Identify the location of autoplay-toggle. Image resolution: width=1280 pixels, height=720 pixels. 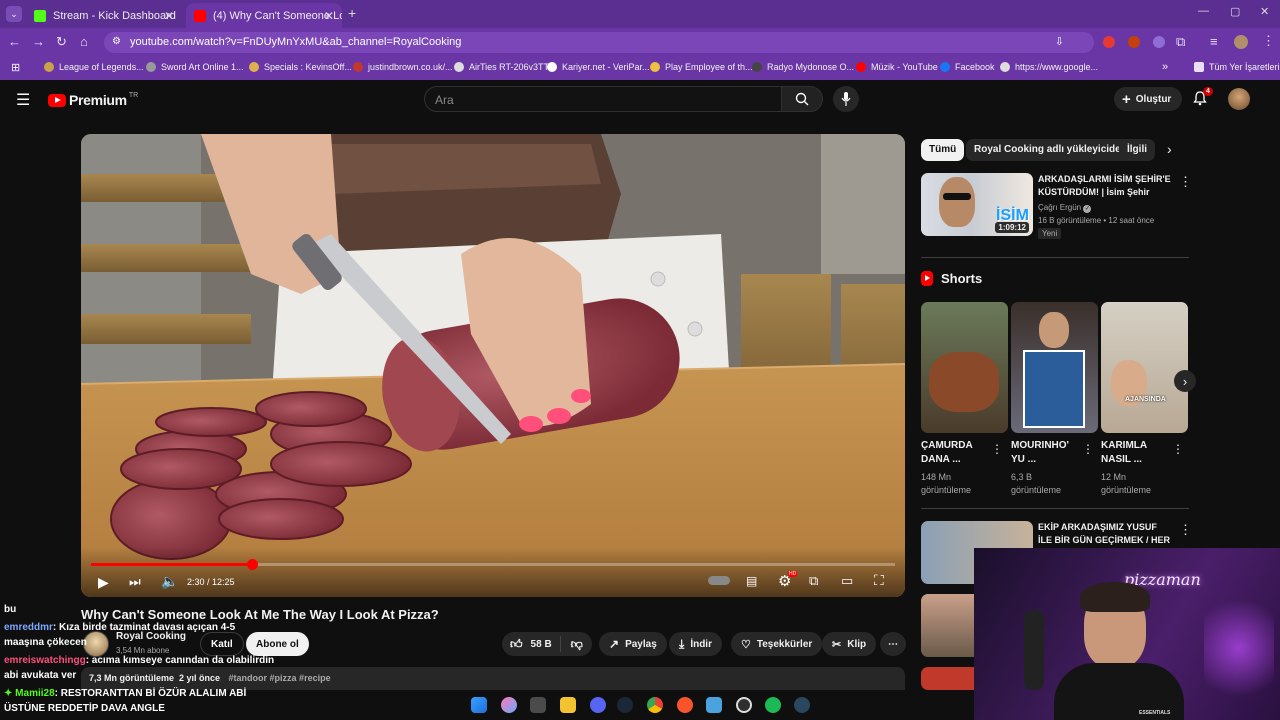
(719, 580).